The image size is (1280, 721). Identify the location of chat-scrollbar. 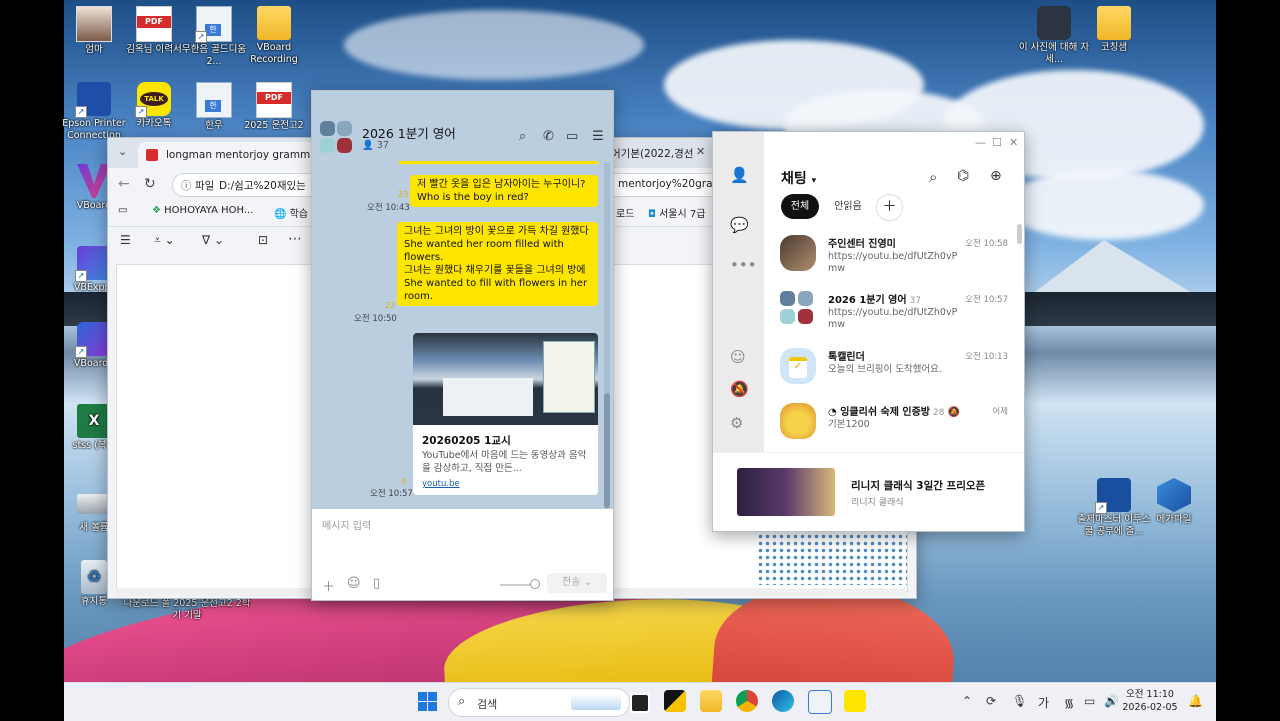
(607, 335).